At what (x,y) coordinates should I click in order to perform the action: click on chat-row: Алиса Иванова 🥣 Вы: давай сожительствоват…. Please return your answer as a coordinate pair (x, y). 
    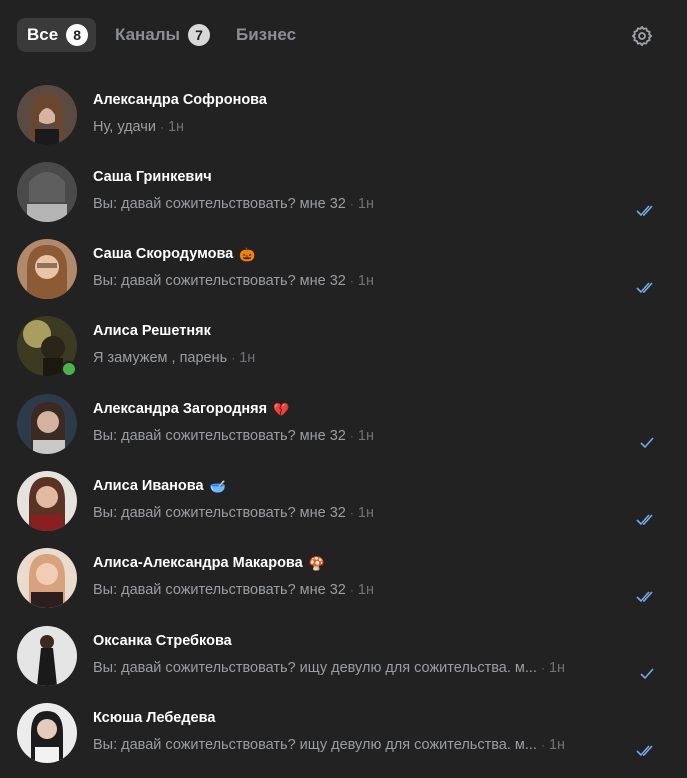
    Looking at the image, I should click on (343, 492).